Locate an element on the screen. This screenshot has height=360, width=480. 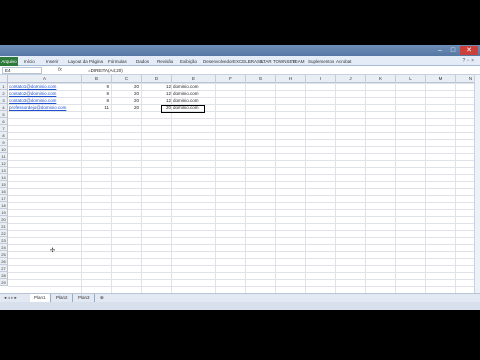
row-header-2: 2 is located at coordinates (4, 93).